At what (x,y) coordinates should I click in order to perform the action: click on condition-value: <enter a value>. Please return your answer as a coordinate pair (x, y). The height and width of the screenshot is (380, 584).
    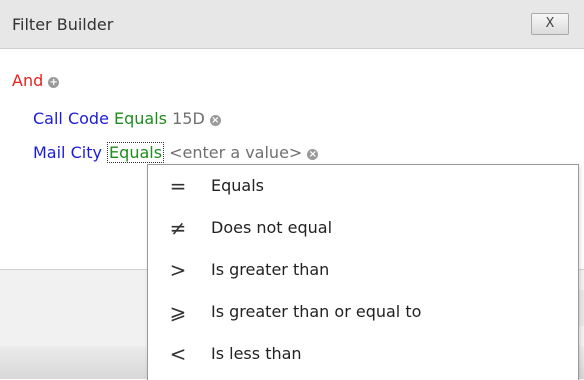
    Looking at the image, I should click on (235, 152).